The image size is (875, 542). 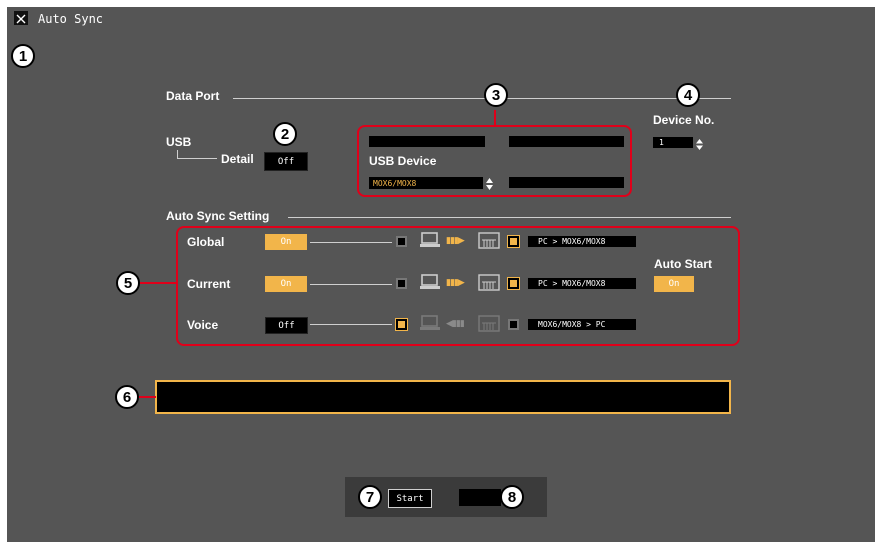 I want to click on auto-start-label: Auto Start, so click(x=683, y=264).